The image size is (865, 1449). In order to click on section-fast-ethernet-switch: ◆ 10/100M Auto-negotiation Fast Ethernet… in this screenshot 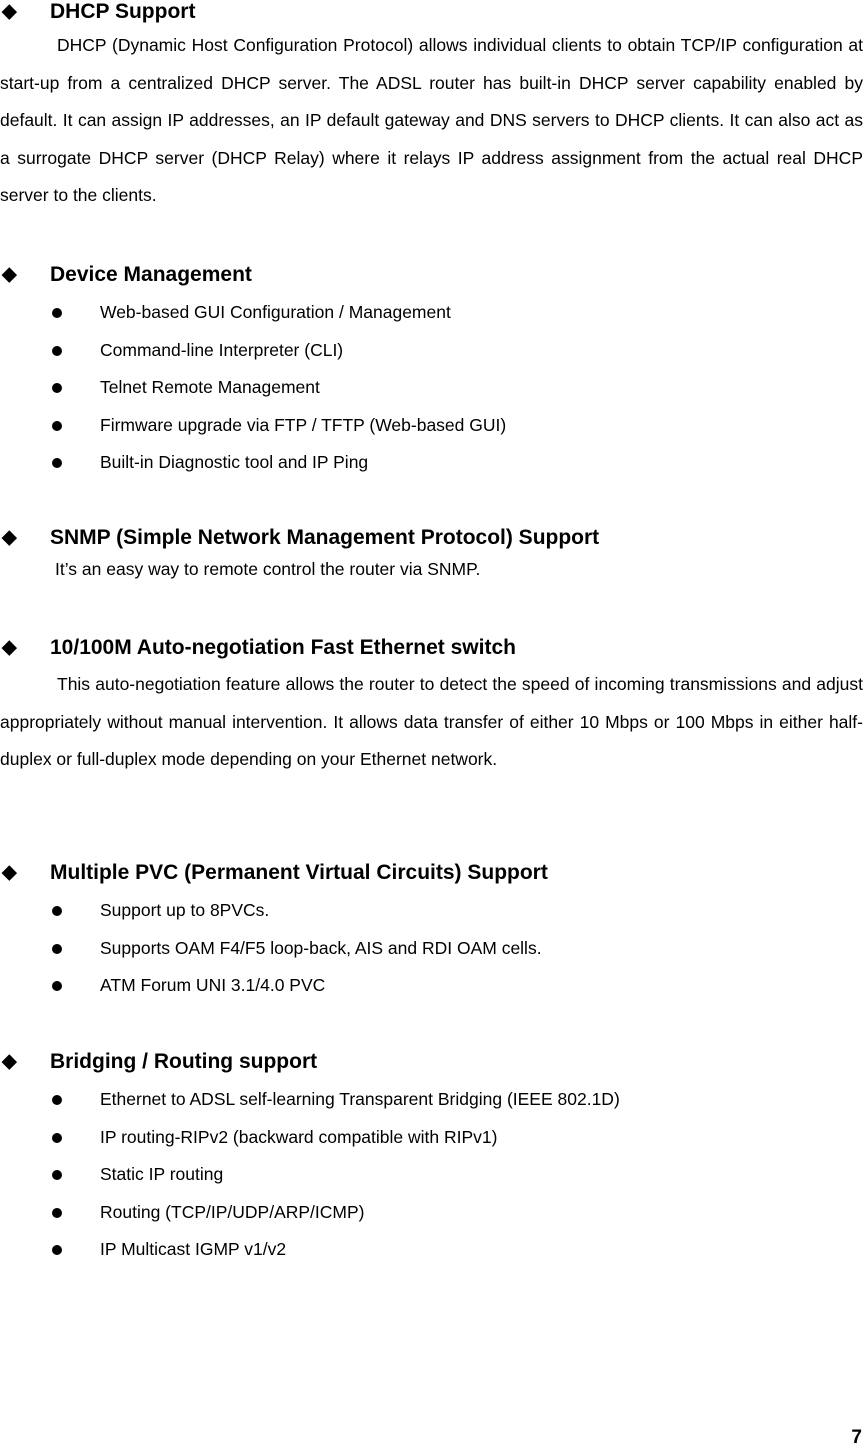, I will do `click(432, 707)`.